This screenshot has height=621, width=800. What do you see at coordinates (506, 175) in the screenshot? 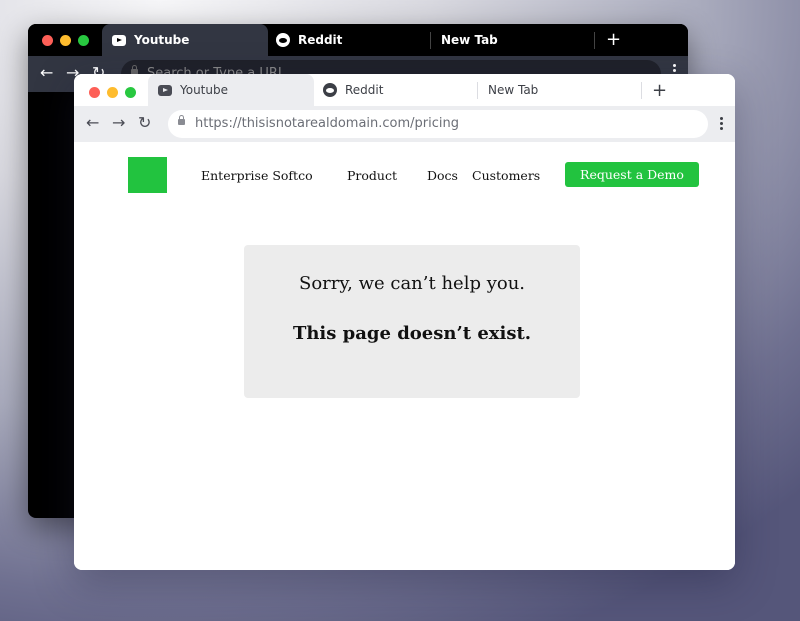
I see `nav-link-customers: Customers` at bounding box center [506, 175].